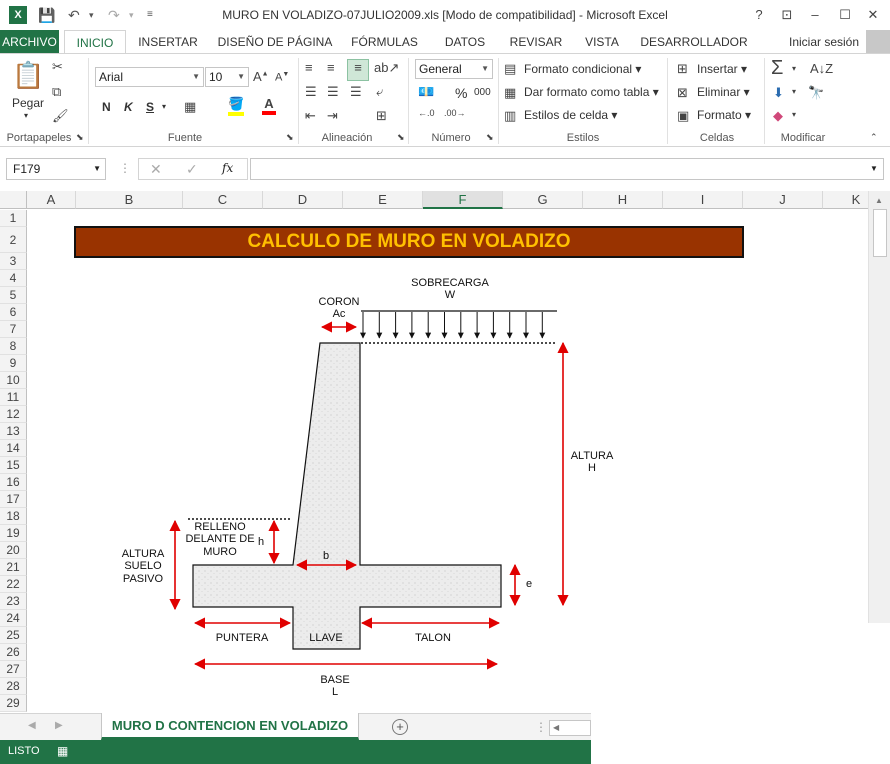 The width and height of the screenshot is (890, 764). What do you see at coordinates (426, 113) in the screenshot?
I see `increase-decimal-icon: ←.0` at bounding box center [426, 113].